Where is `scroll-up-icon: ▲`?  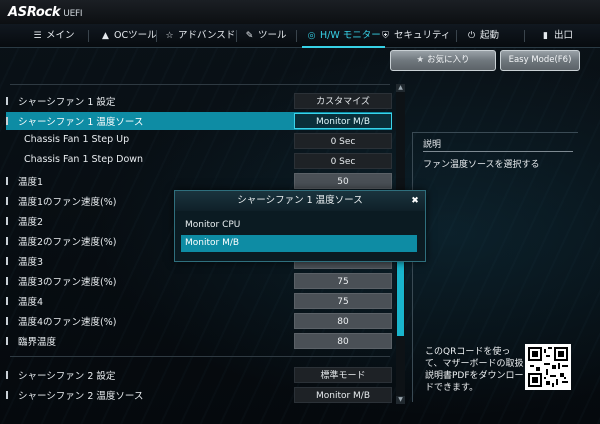 scroll-up-icon: ▲ is located at coordinates (400, 88).